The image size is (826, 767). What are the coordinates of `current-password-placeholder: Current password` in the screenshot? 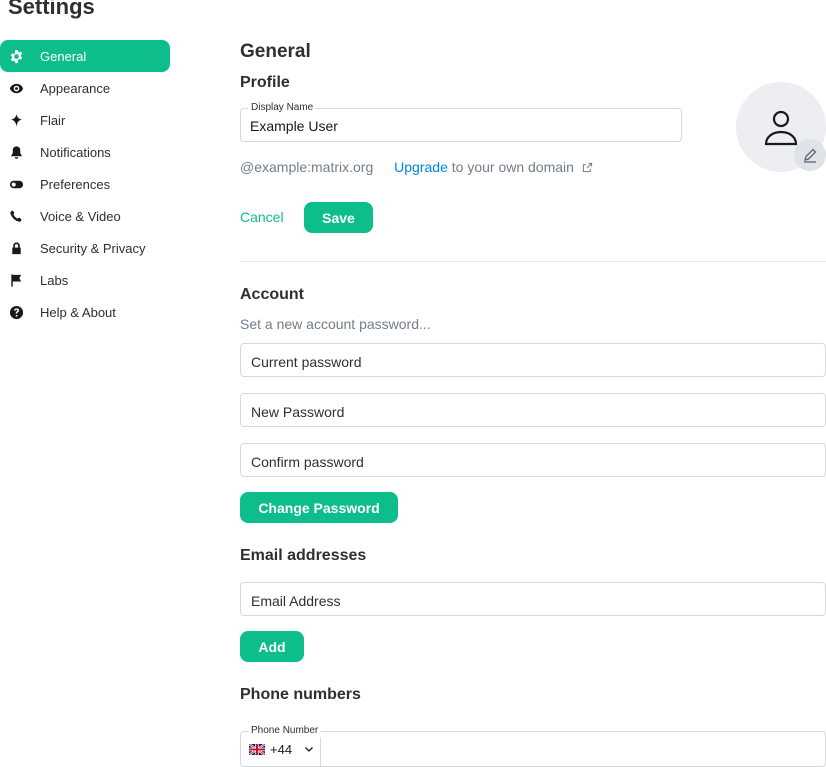 It's located at (306, 362).